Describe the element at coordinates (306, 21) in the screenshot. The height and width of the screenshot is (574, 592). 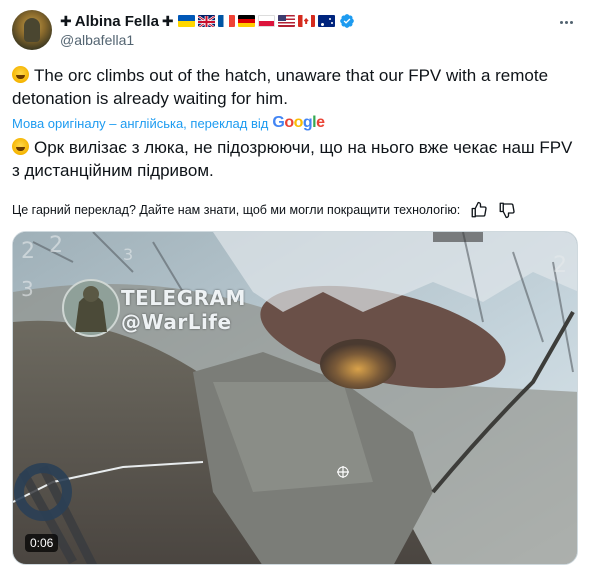
I see `canada-flag-icon` at that location.